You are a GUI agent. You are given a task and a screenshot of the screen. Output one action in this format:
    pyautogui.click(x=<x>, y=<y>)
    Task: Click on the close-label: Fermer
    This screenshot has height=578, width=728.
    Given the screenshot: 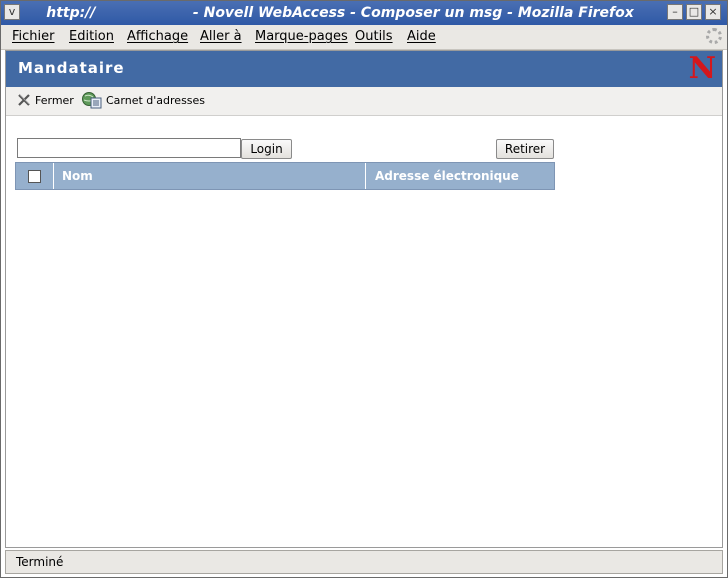 What is the action you would take?
    pyautogui.click(x=54, y=100)
    